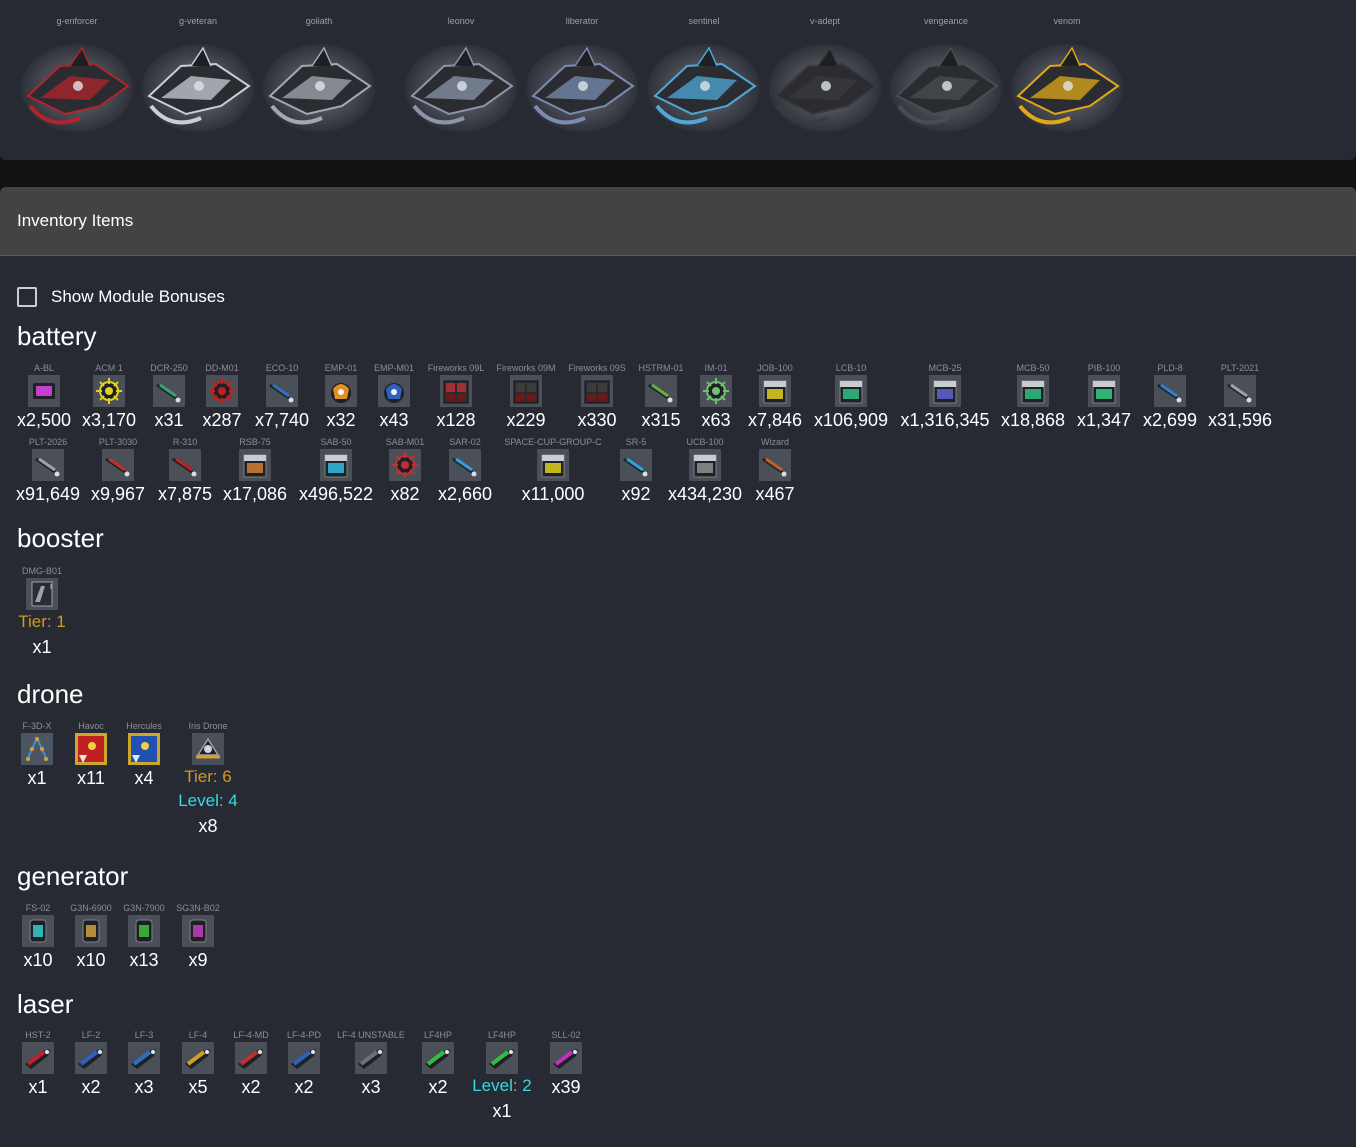 The height and width of the screenshot is (1147, 1356). What do you see at coordinates (1067, 86) in the screenshot?
I see `venom-ship-icon` at bounding box center [1067, 86].